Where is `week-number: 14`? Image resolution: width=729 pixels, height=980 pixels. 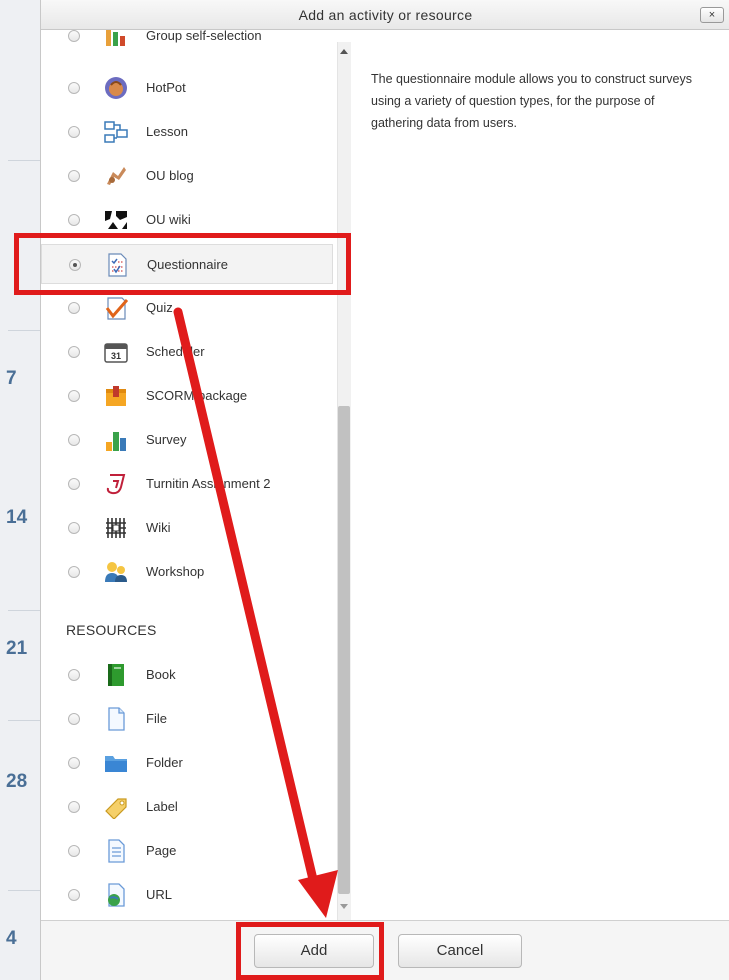 week-number: 14 is located at coordinates (17, 517).